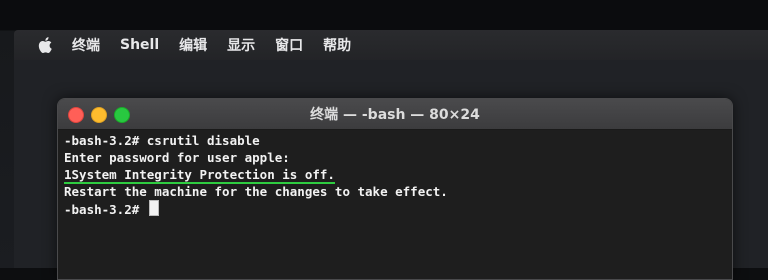 This screenshot has width=768, height=280. I want to click on terminal-line-sip-status: 1System Integrity Protection is off., so click(395, 175).